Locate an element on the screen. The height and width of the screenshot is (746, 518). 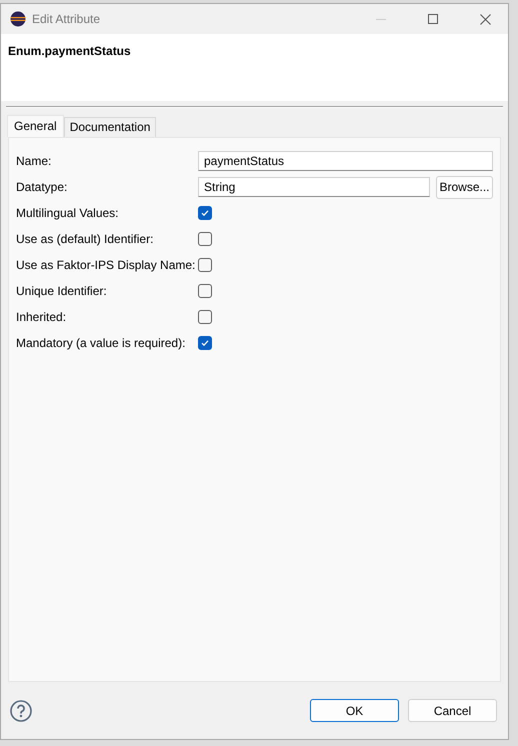
option-label: Inherited: is located at coordinates (42, 317).